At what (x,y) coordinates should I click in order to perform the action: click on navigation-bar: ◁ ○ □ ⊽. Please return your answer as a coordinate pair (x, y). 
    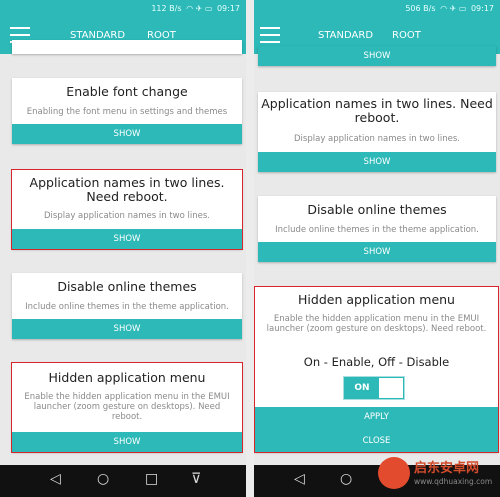
    Looking at the image, I should click on (123, 481).